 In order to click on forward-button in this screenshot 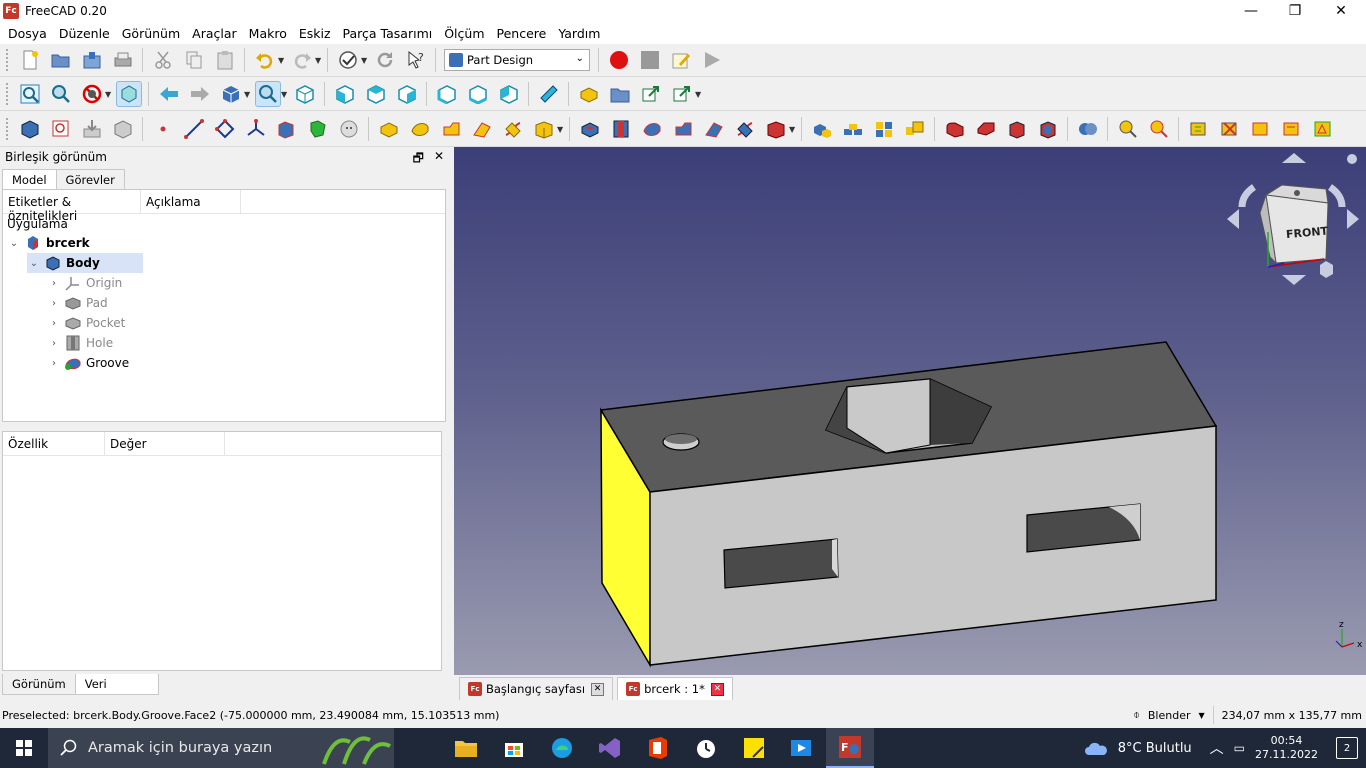, I will do `click(200, 94)`.